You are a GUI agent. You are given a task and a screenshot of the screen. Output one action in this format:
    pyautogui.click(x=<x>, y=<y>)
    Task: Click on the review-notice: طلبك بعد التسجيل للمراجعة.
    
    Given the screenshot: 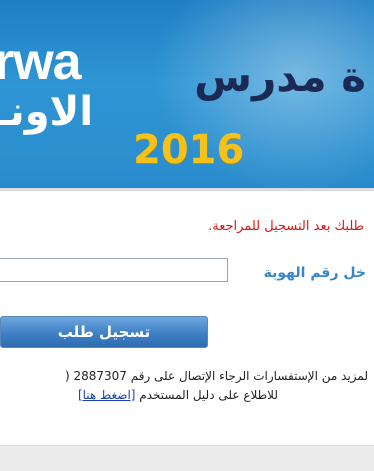 What is the action you would take?
    pyautogui.click(x=286, y=226)
    